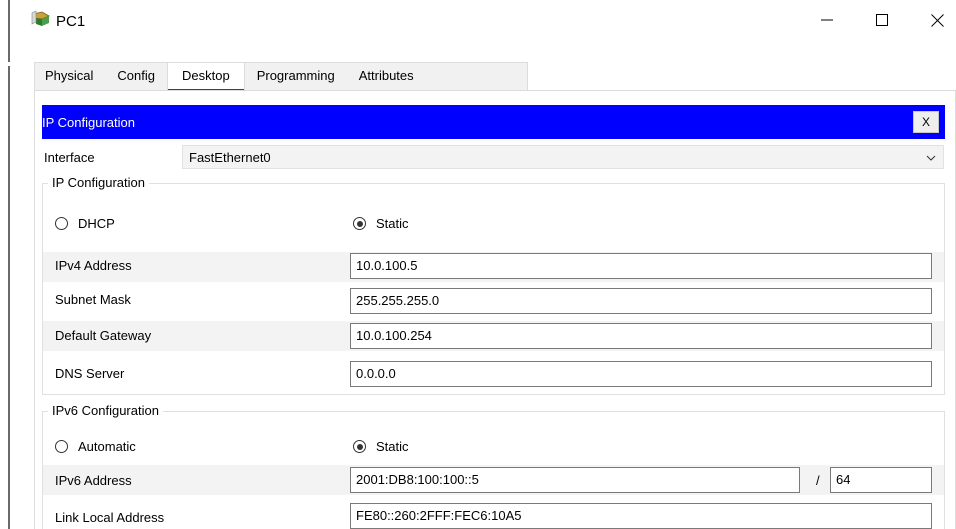  Describe the element at coordinates (392, 223) in the screenshot. I see `ipv4-static-radio-label: Static` at that location.